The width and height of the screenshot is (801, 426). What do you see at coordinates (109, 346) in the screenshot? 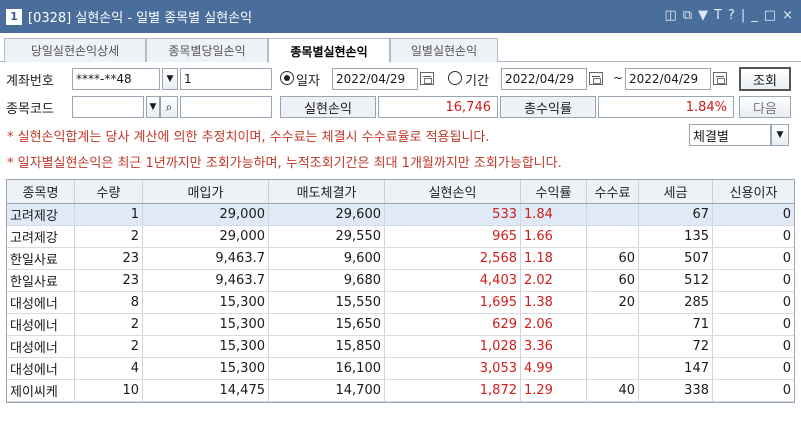
I see `cell-qty: 2` at bounding box center [109, 346].